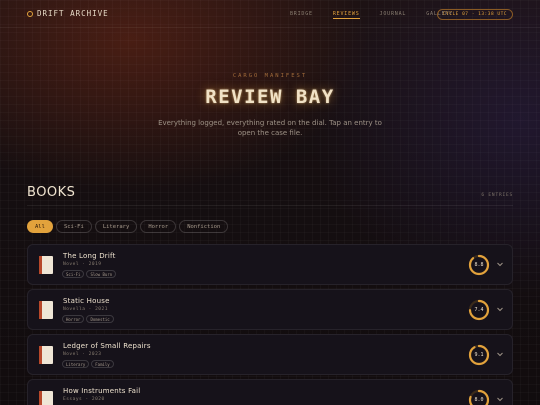  What do you see at coordinates (76, 364) in the screenshot?
I see `entry-tag: Literary` at bounding box center [76, 364].